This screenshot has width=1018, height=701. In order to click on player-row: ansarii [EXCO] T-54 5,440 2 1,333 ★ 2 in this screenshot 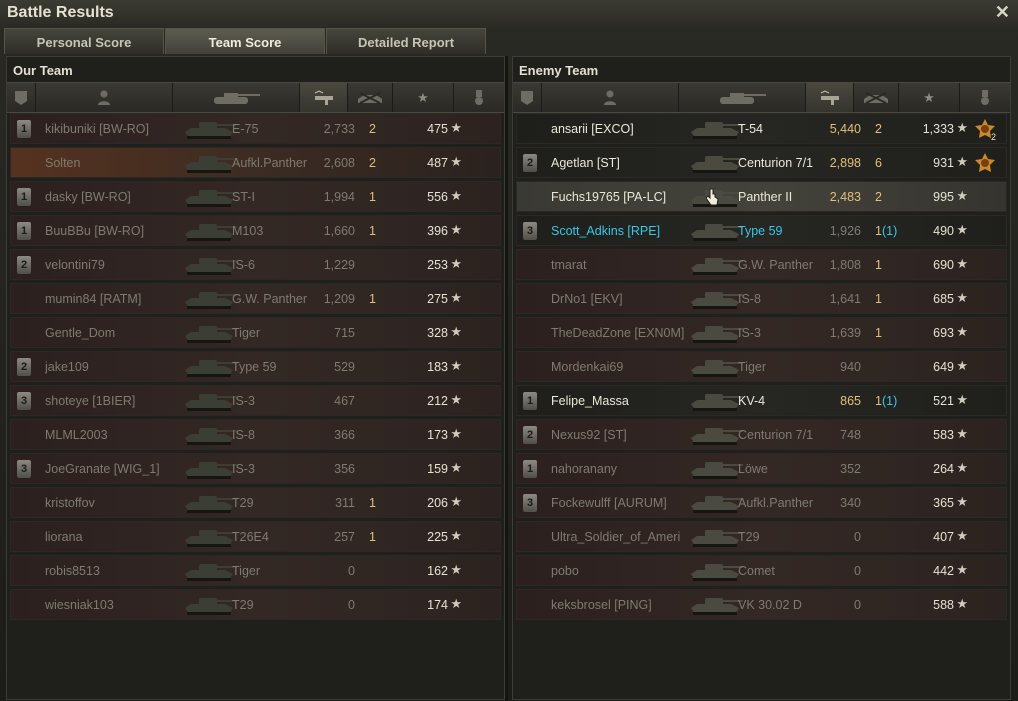, I will do `click(761, 128)`.